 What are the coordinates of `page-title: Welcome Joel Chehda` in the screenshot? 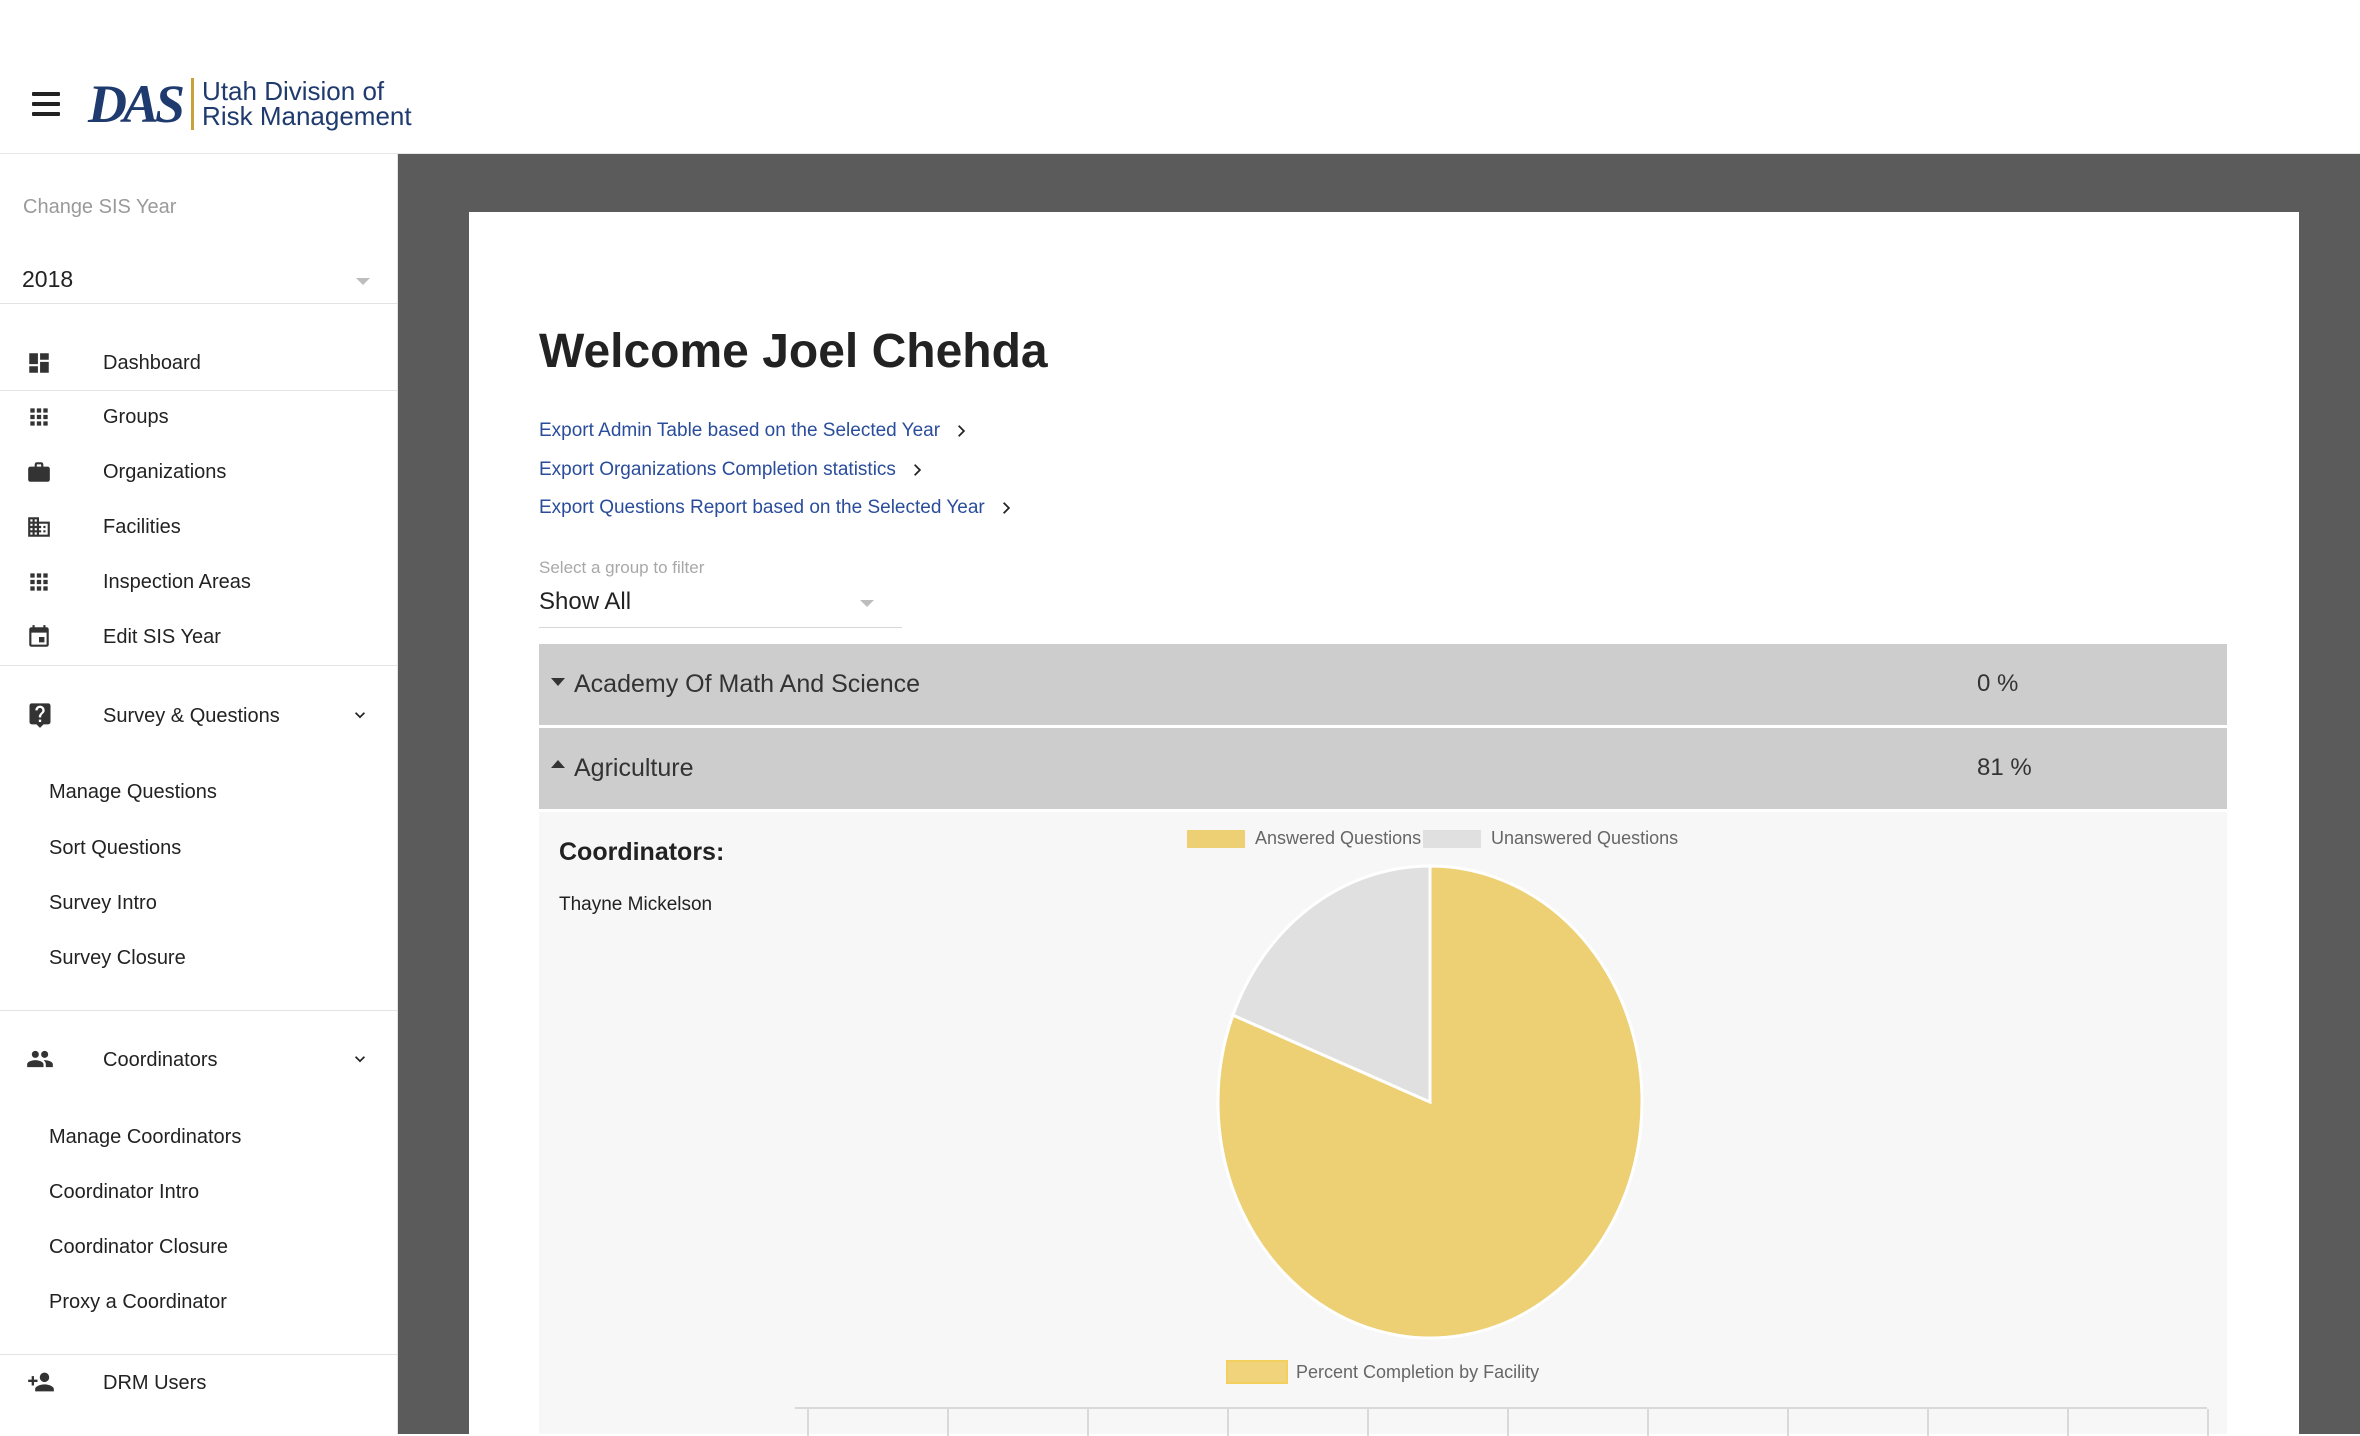 It's located at (793, 351).